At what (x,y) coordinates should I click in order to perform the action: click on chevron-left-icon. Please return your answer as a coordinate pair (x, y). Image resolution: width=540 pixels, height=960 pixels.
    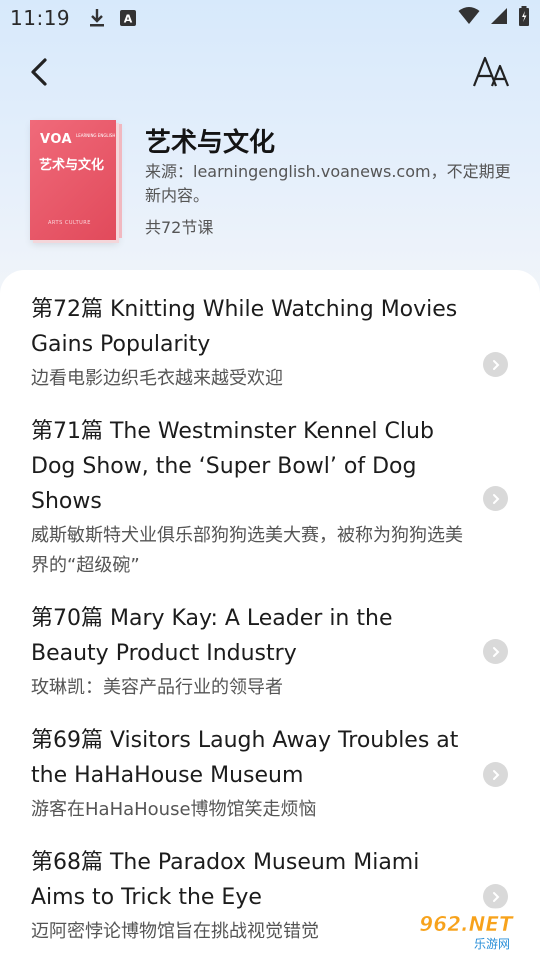
    Looking at the image, I should click on (39, 72).